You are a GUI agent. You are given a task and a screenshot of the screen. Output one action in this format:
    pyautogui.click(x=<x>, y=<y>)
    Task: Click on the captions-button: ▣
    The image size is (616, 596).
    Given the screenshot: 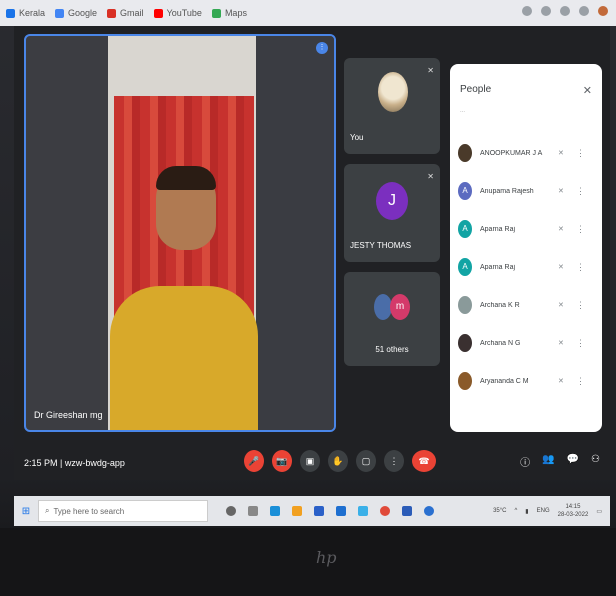 What is the action you would take?
    pyautogui.click(x=310, y=461)
    